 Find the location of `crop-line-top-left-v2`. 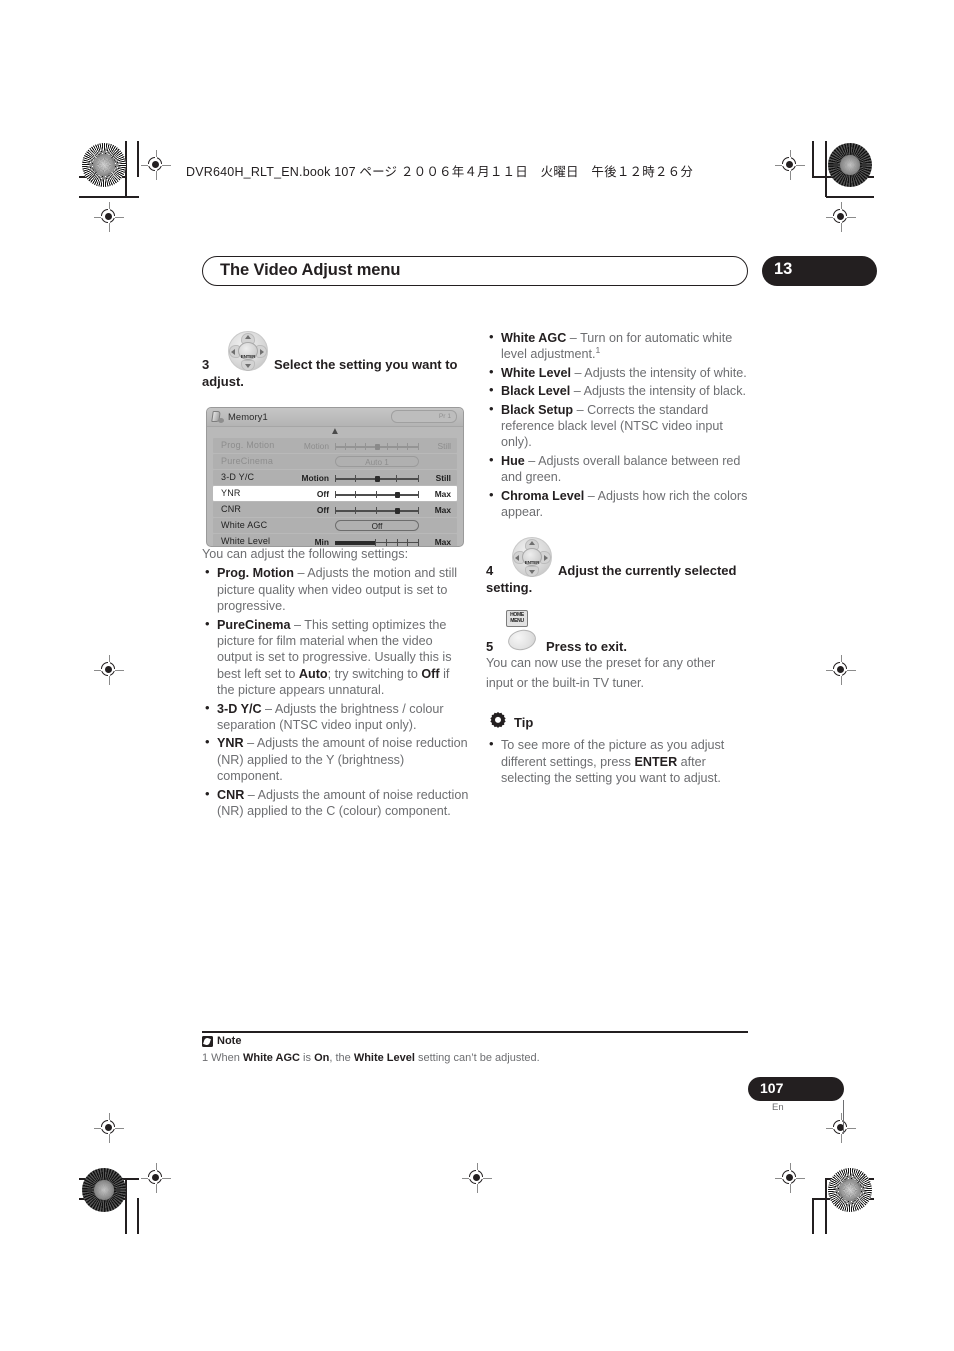

crop-line-top-left-v2 is located at coordinates (138, 159).